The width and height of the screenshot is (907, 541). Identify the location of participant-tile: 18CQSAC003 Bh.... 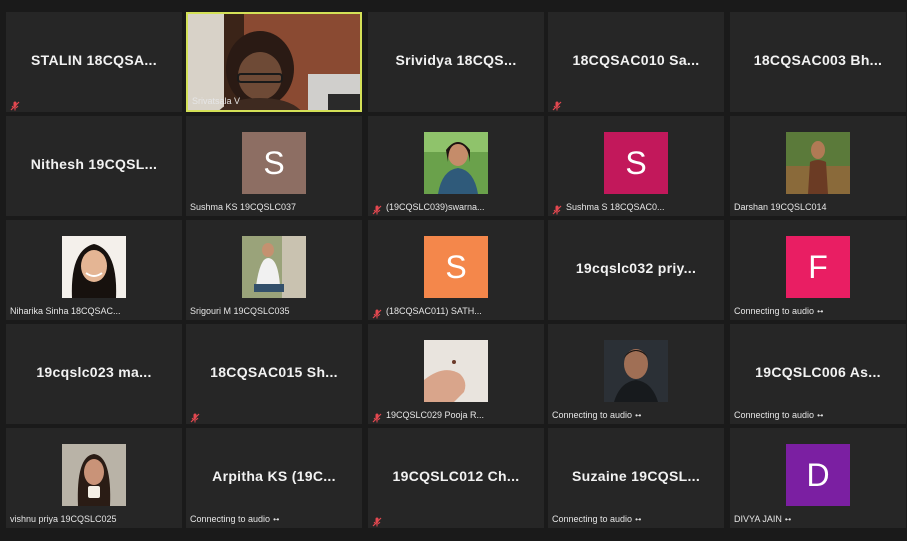
(818, 62).